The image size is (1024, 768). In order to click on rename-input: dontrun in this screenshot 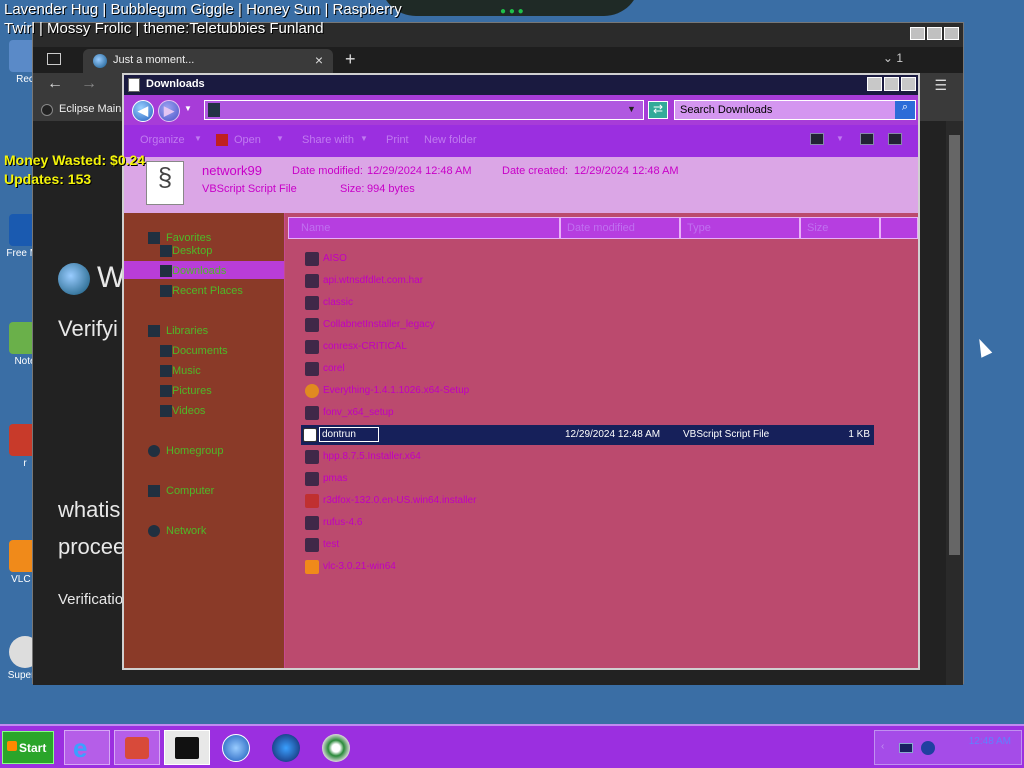, I will do `click(349, 434)`.